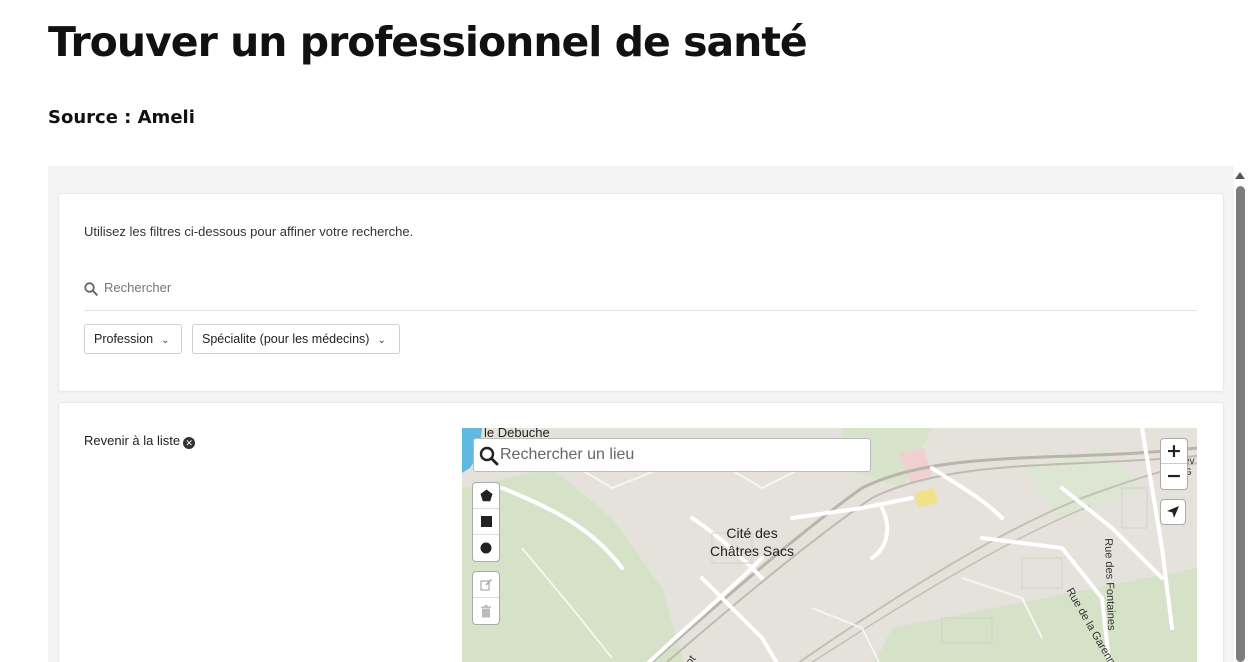  I want to click on profession-dropdown-label: Profession, so click(124, 339).